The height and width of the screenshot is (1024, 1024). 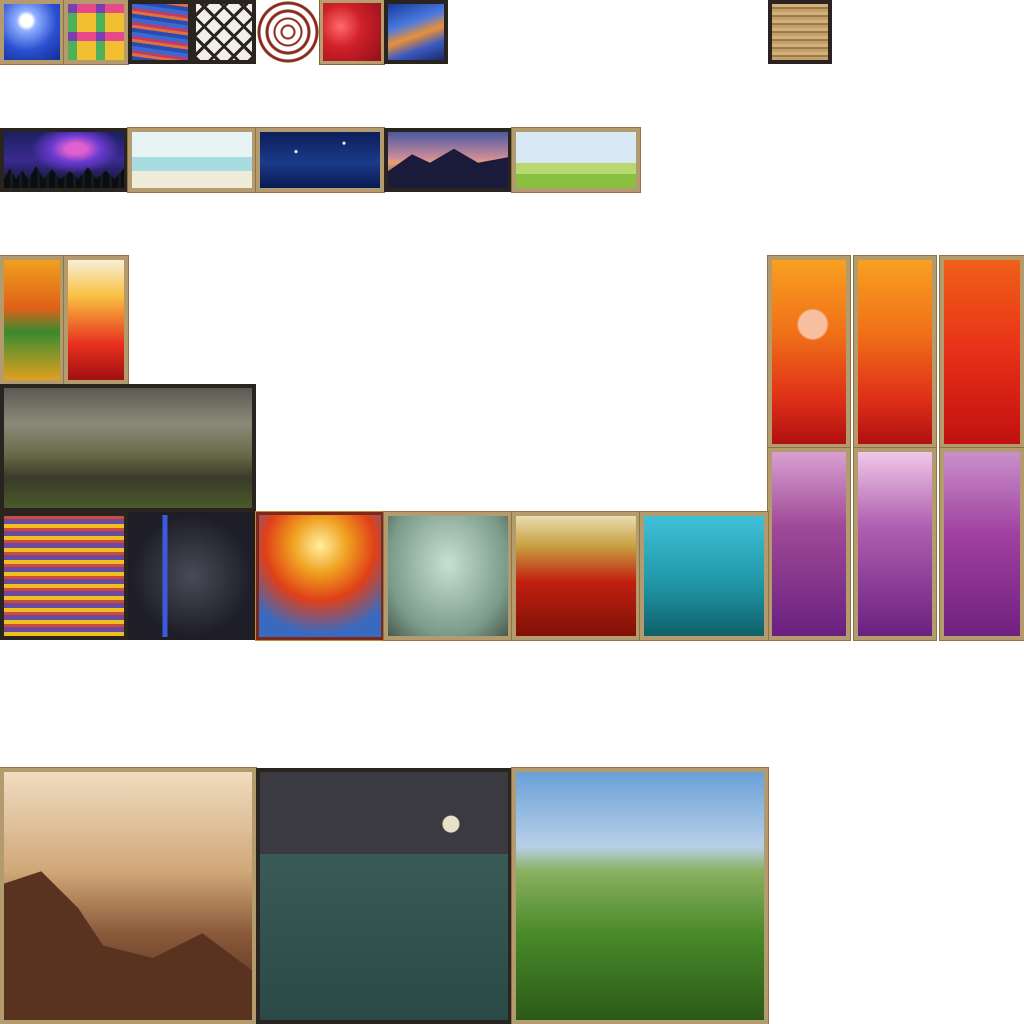 What do you see at coordinates (320, 160) in the screenshot?
I see `painting-starry-night-sea` at bounding box center [320, 160].